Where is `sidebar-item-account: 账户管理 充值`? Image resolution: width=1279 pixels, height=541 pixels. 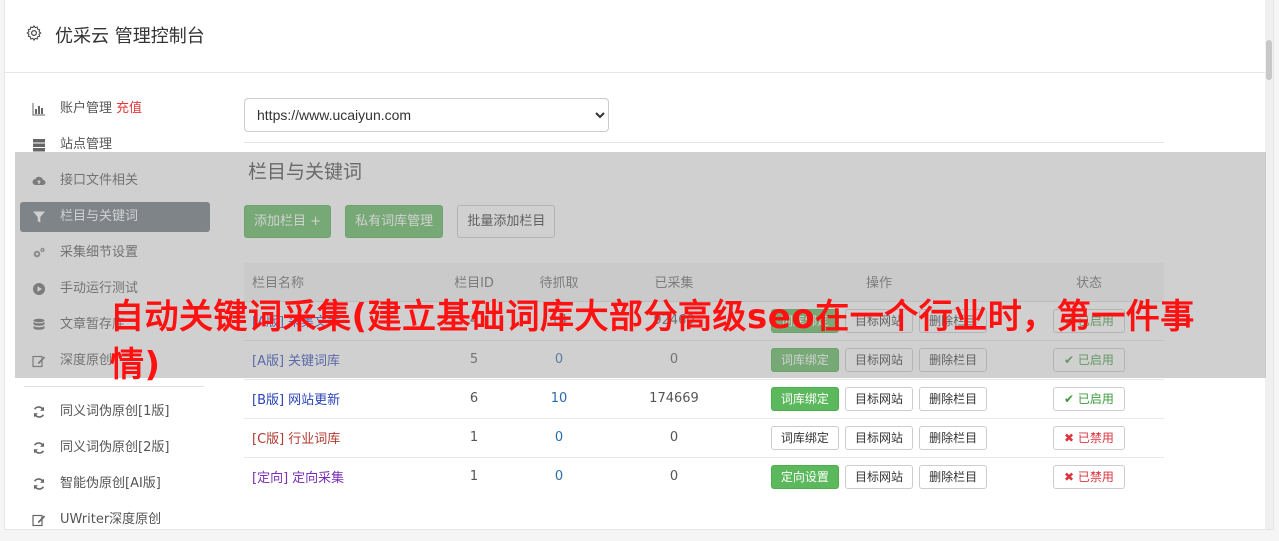 sidebar-item-account: 账户管理 充值 is located at coordinates (115, 109).